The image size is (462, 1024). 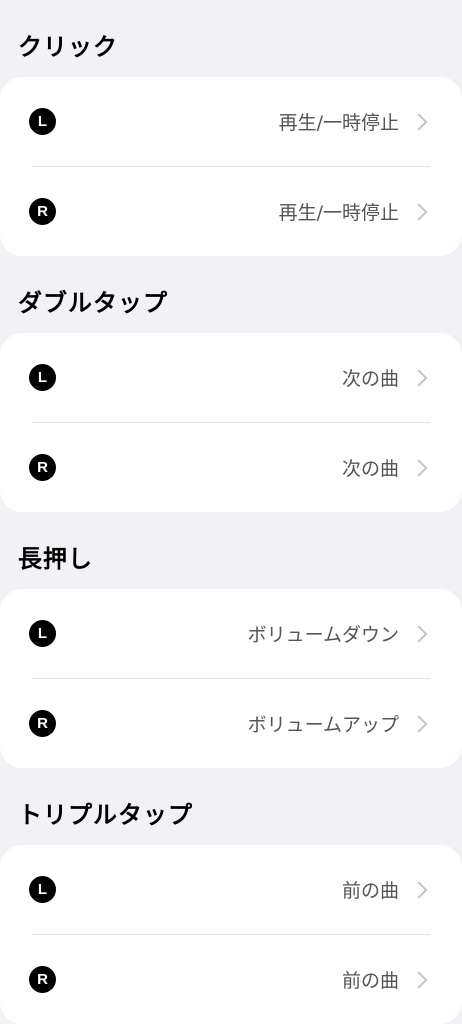 What do you see at coordinates (370, 981) in the screenshot?
I see `triple-tap-right-action: 前の曲` at bounding box center [370, 981].